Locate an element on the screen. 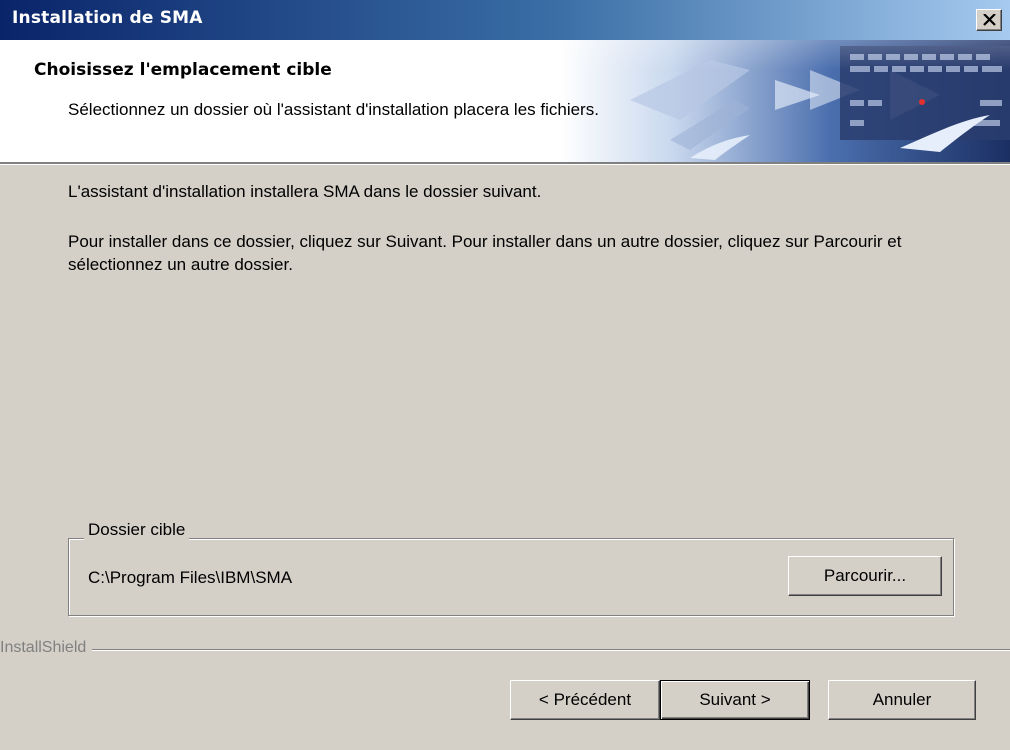 This screenshot has height=750, width=1010. back-button: < Précédent is located at coordinates (585, 700).